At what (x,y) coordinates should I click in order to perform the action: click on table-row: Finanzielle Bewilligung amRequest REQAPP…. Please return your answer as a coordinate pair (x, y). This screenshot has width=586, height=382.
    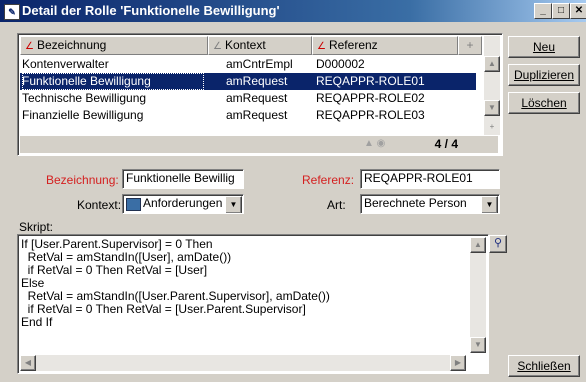
    Looking at the image, I should click on (248, 115).